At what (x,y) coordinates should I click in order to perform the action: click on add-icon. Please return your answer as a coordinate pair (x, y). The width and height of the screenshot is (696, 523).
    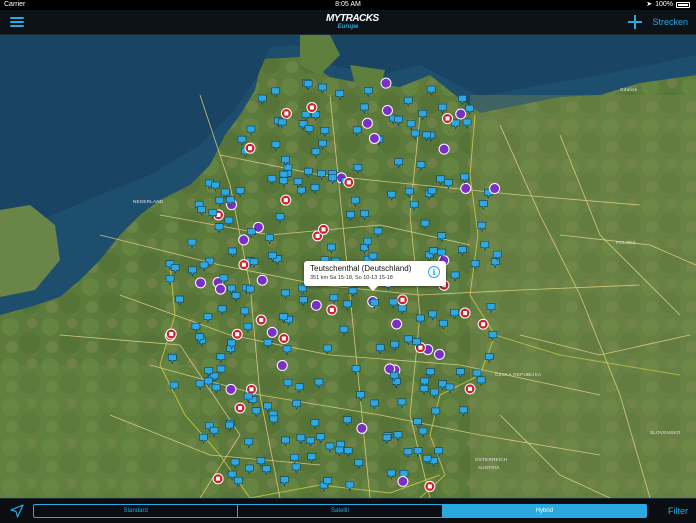
    Looking at the image, I should click on (635, 22).